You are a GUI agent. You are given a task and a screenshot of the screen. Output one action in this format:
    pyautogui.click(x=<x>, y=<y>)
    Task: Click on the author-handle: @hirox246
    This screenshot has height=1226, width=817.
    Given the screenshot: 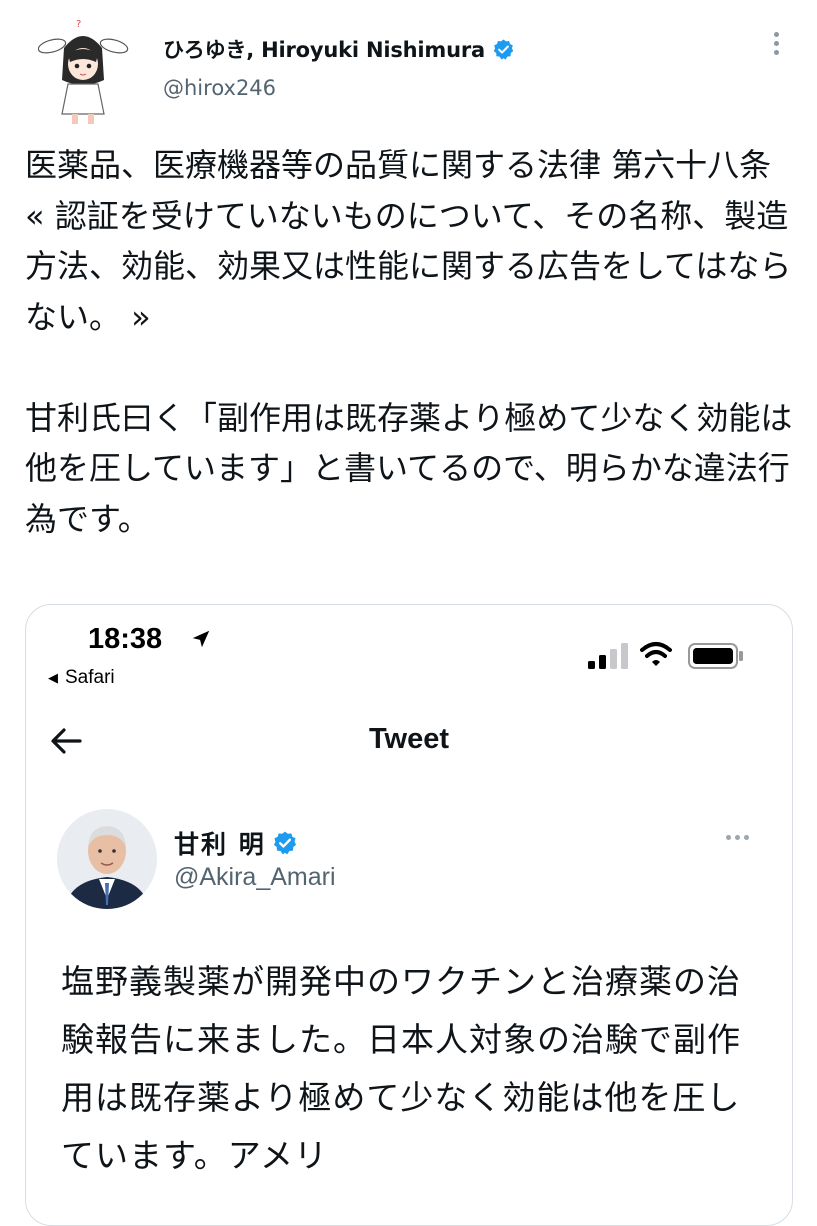 What is the action you would take?
    pyautogui.click(x=219, y=88)
    